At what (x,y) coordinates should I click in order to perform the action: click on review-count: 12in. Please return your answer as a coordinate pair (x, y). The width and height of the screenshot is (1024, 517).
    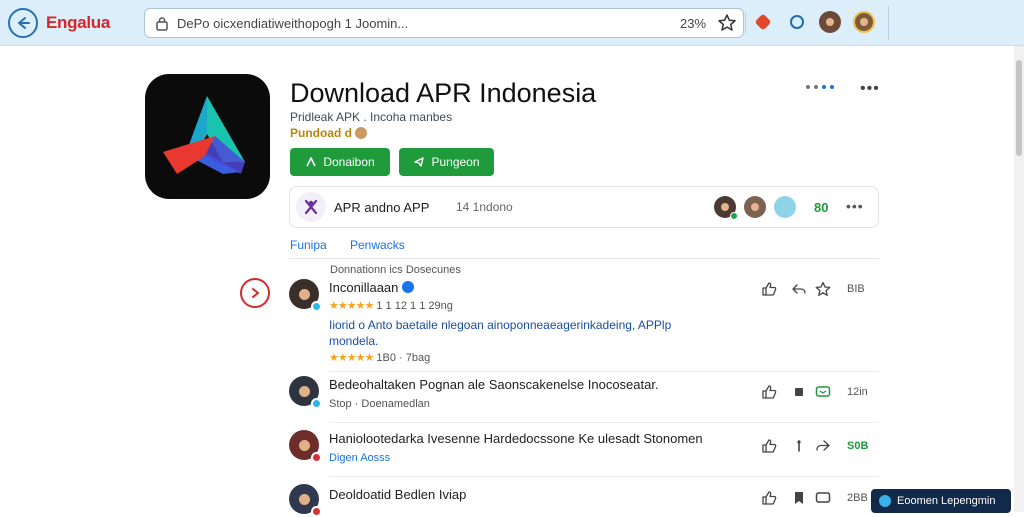
    Looking at the image, I should click on (857, 392).